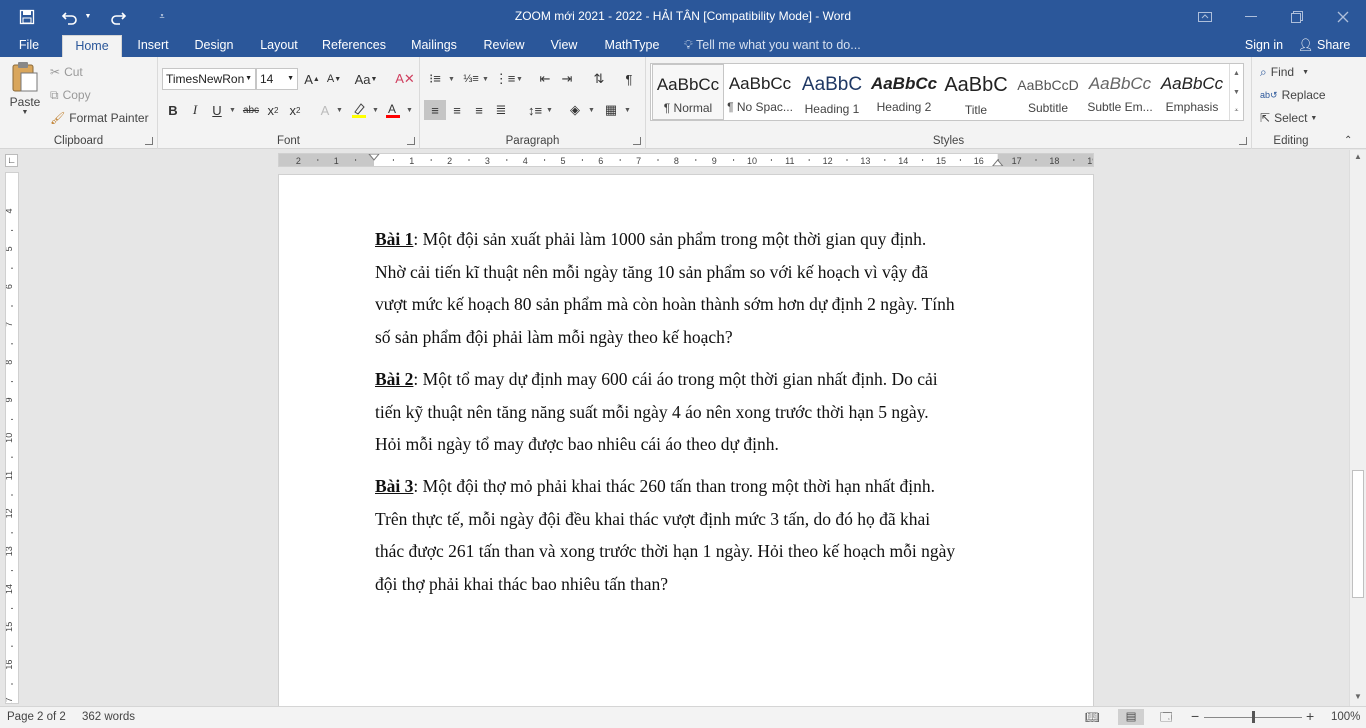 The image size is (1366, 728). I want to click on zoom-slider-thumb, so click(1253, 717).